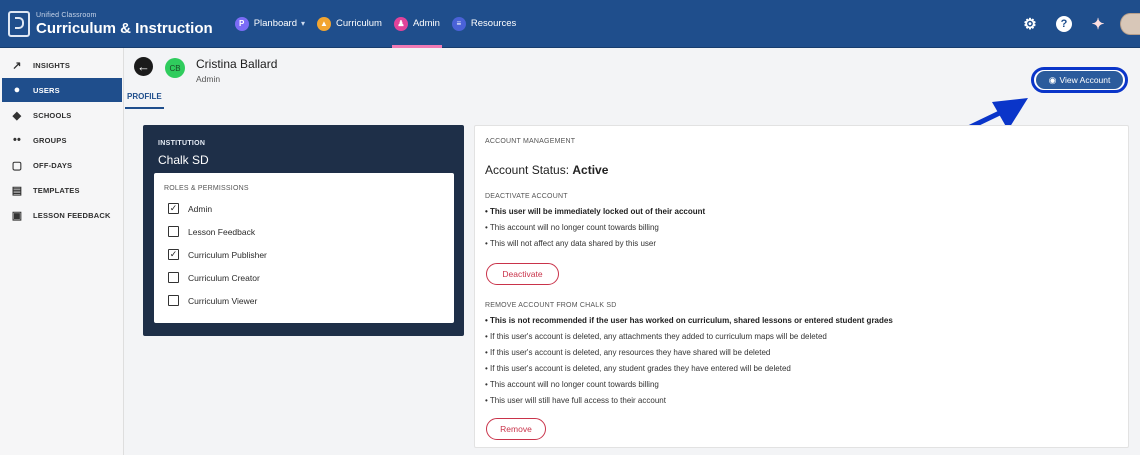 The height and width of the screenshot is (455, 1140). I want to click on sidebar-item-templates: ▤ TEMPLATES, so click(62, 190).